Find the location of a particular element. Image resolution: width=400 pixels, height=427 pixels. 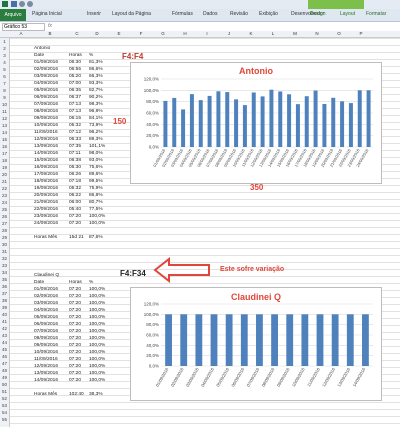

tab-formulas: Fórmulas is located at coordinates (182, 14).